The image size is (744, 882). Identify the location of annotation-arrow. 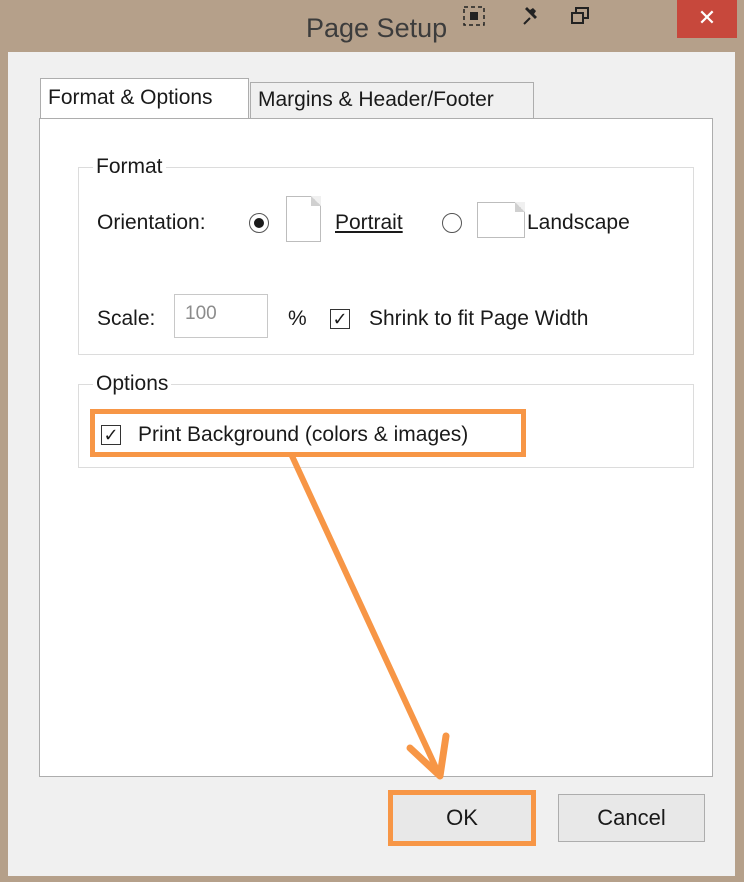
(369, 616).